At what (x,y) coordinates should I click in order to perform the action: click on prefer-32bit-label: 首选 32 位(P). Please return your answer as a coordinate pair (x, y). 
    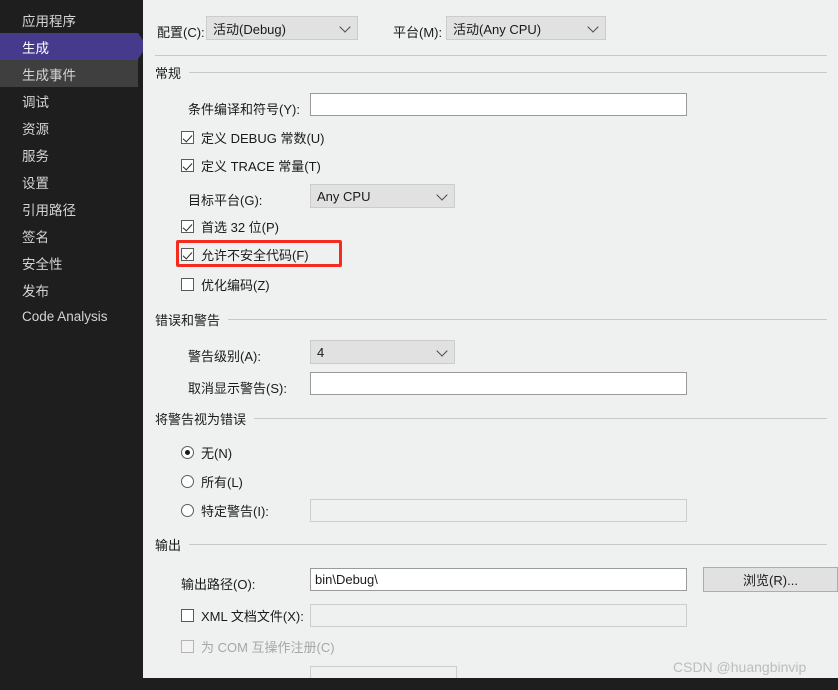
    Looking at the image, I should click on (240, 227).